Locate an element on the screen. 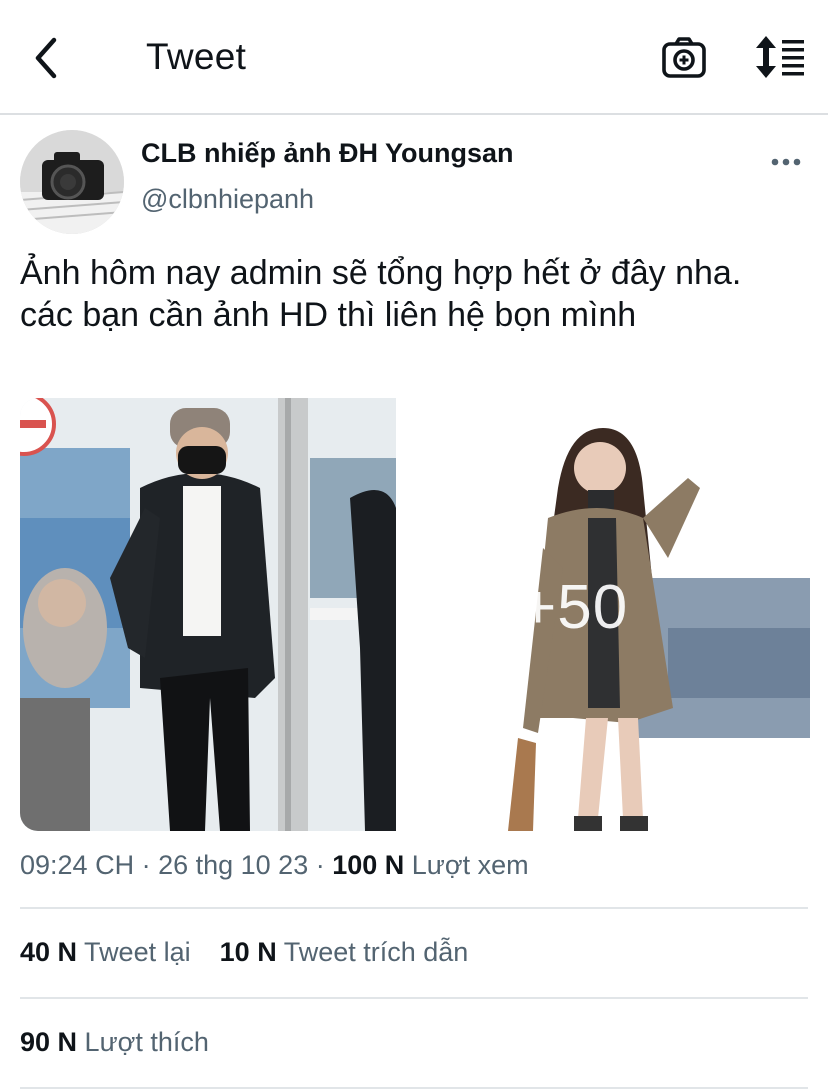  retweet-stats: 40 N Tweet lại 10 N Tweet trích dẫn is located at coordinates (244, 952).